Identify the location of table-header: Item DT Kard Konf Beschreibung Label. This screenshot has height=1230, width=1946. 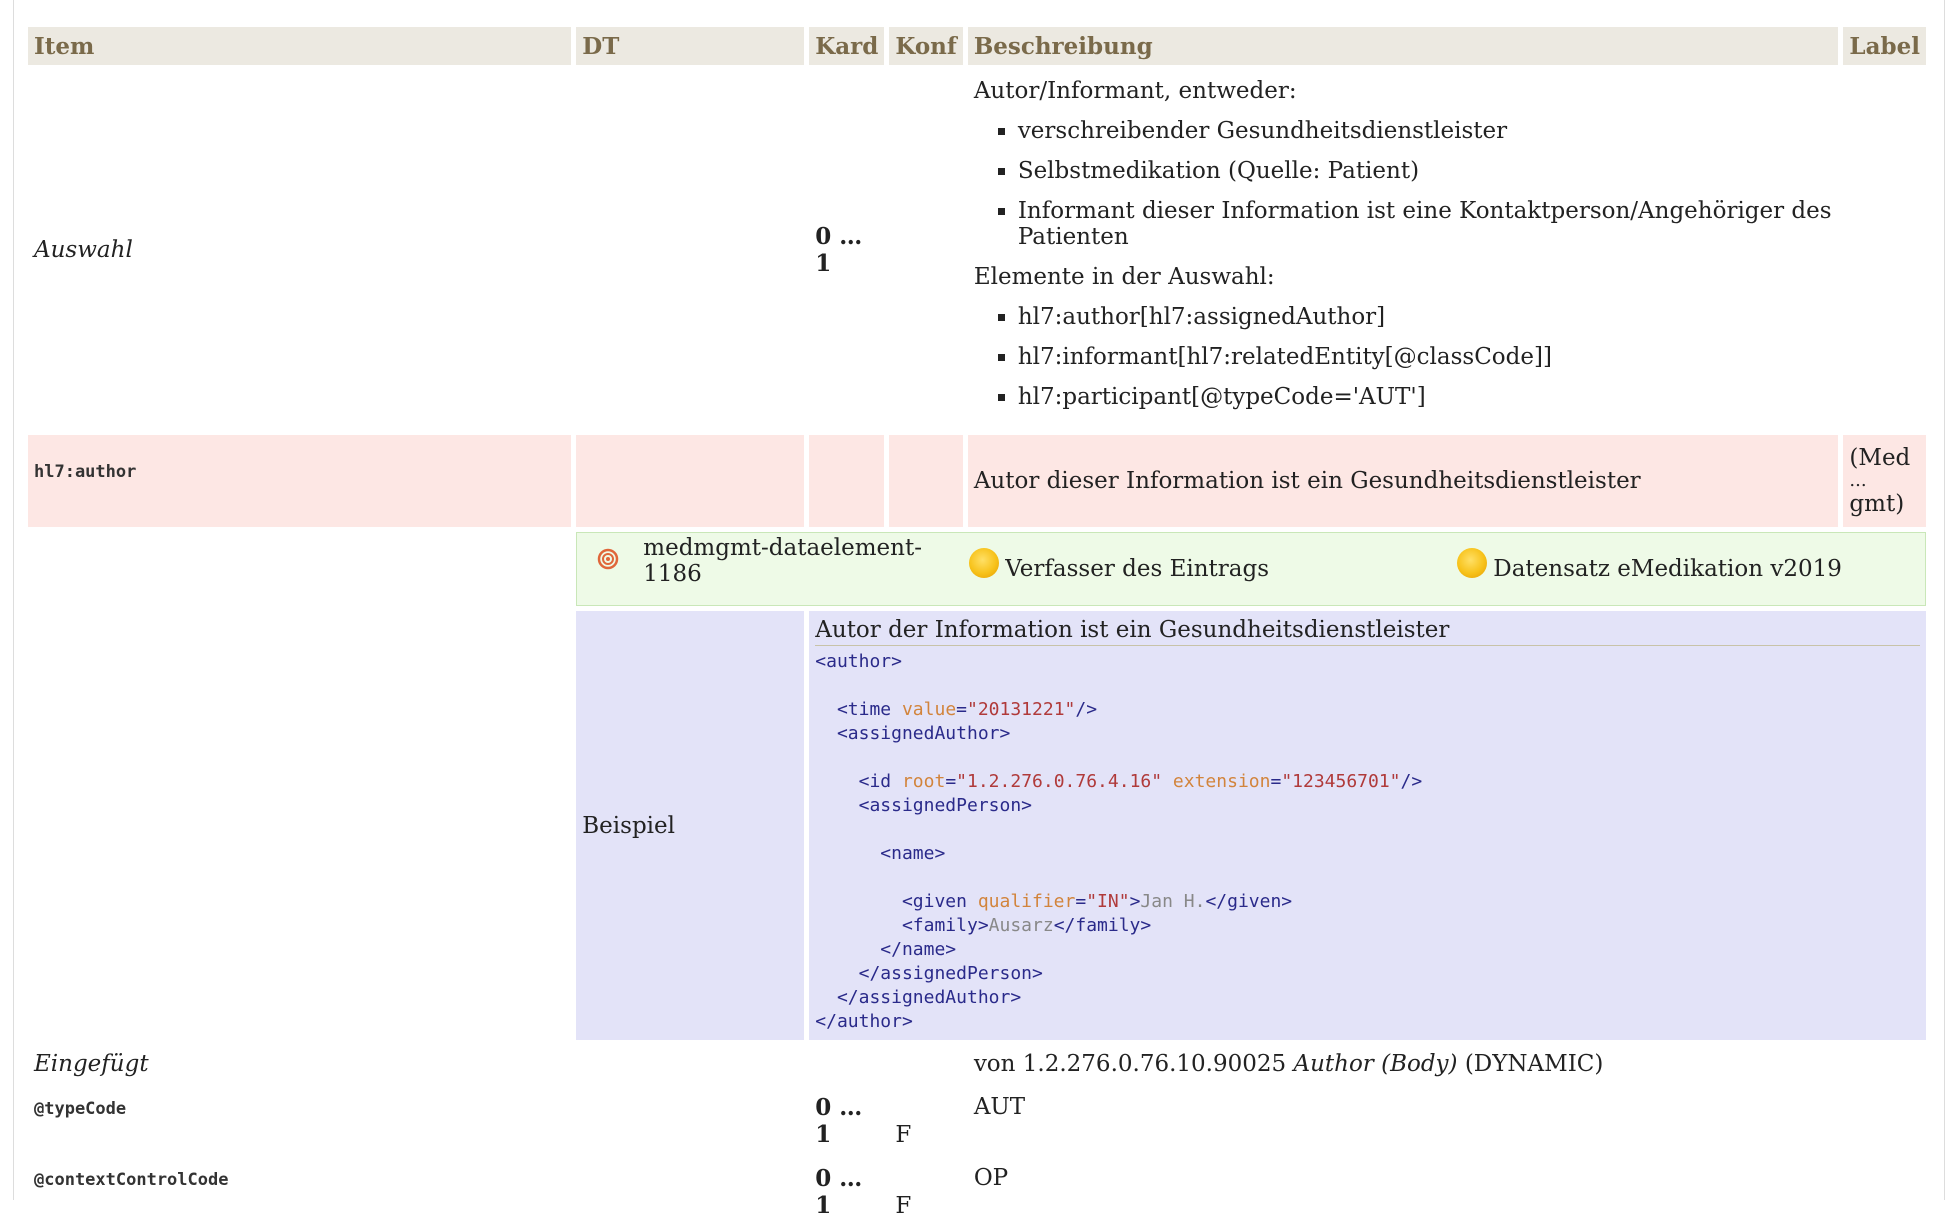
(977, 46).